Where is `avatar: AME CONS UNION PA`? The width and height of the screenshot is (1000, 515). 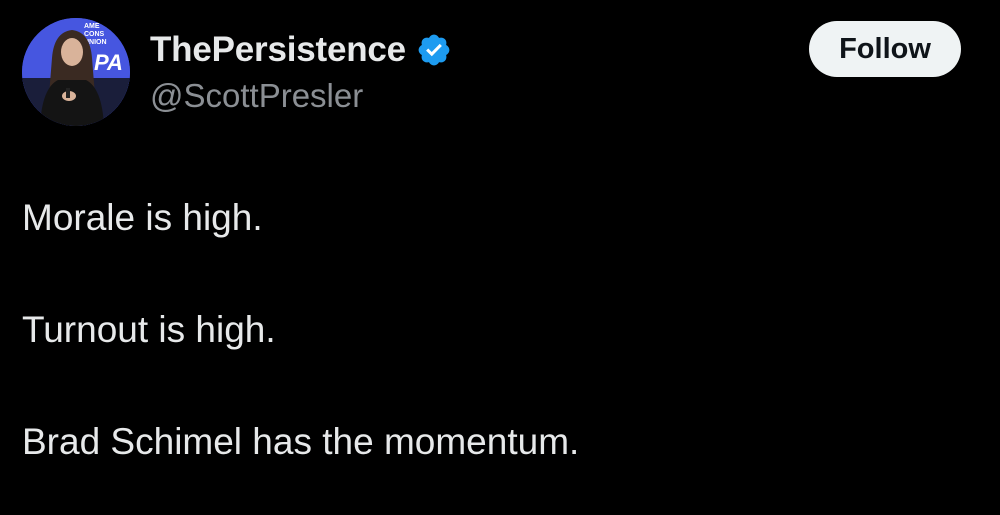 avatar: AME CONS UNION PA is located at coordinates (76, 72).